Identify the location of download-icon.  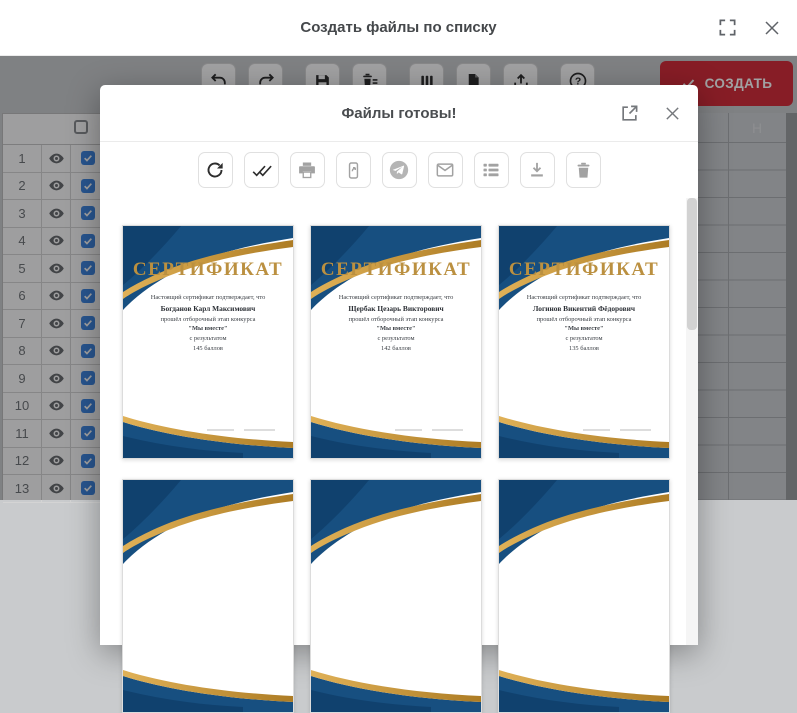
(537, 169).